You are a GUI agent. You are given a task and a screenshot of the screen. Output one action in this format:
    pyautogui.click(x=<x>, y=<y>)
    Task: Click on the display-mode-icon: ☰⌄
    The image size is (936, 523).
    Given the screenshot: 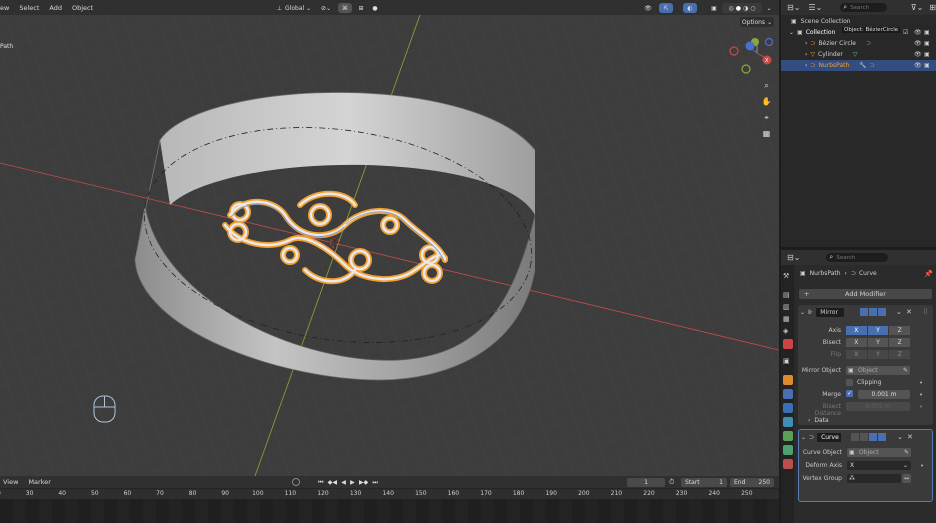 What is the action you would take?
    pyautogui.click(x=815, y=7)
    